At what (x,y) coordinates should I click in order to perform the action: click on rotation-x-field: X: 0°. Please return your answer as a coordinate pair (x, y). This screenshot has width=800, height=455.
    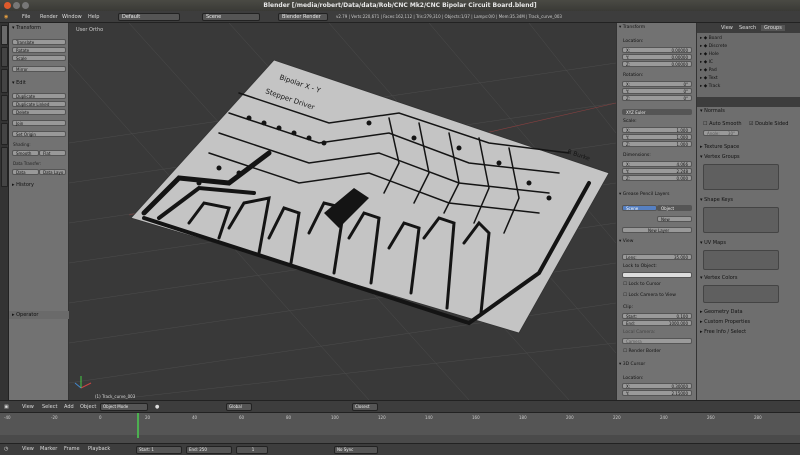
    Looking at the image, I should click on (657, 84).